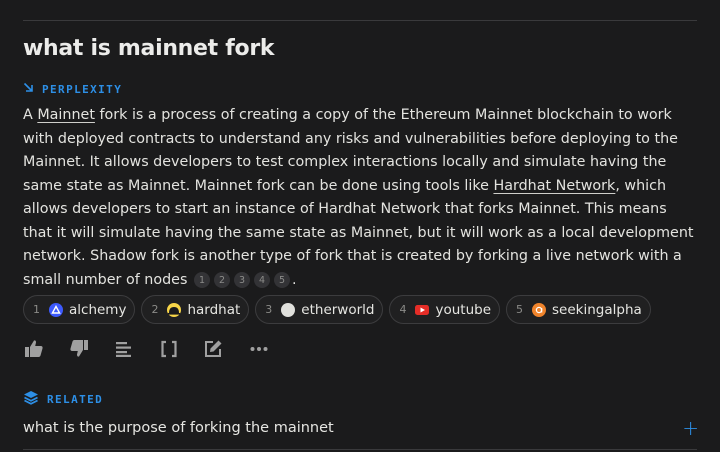 The width and height of the screenshot is (720, 452). What do you see at coordinates (241, 280) in the screenshot?
I see `citation-badge: 3` at bounding box center [241, 280].